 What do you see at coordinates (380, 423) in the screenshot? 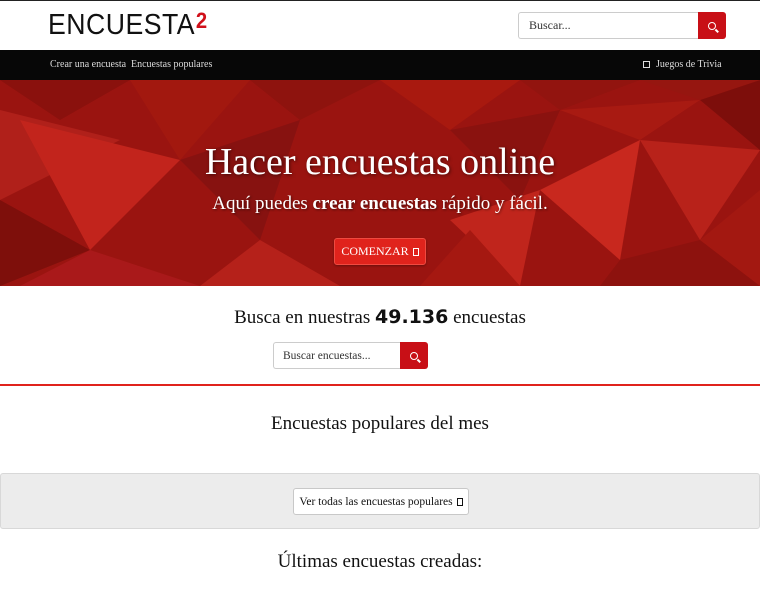
I see `popular-section-title: Encuestas populares del mes` at bounding box center [380, 423].